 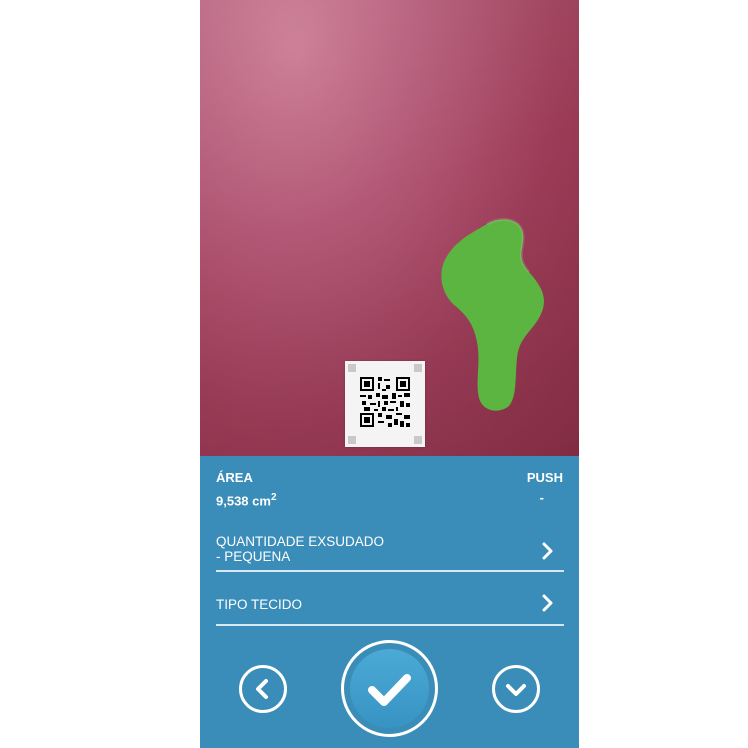 I want to click on field-label-tissue-type: TIPO TECIDO, so click(x=259, y=604).